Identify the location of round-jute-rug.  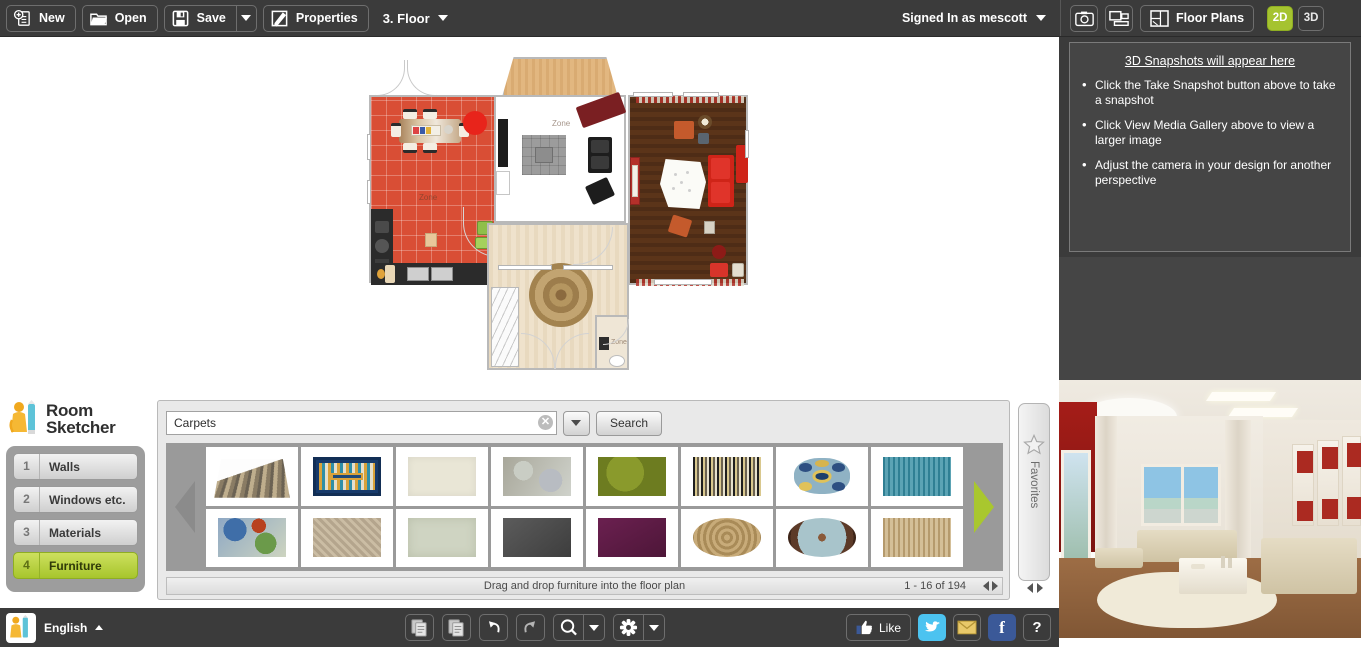
(561, 295).